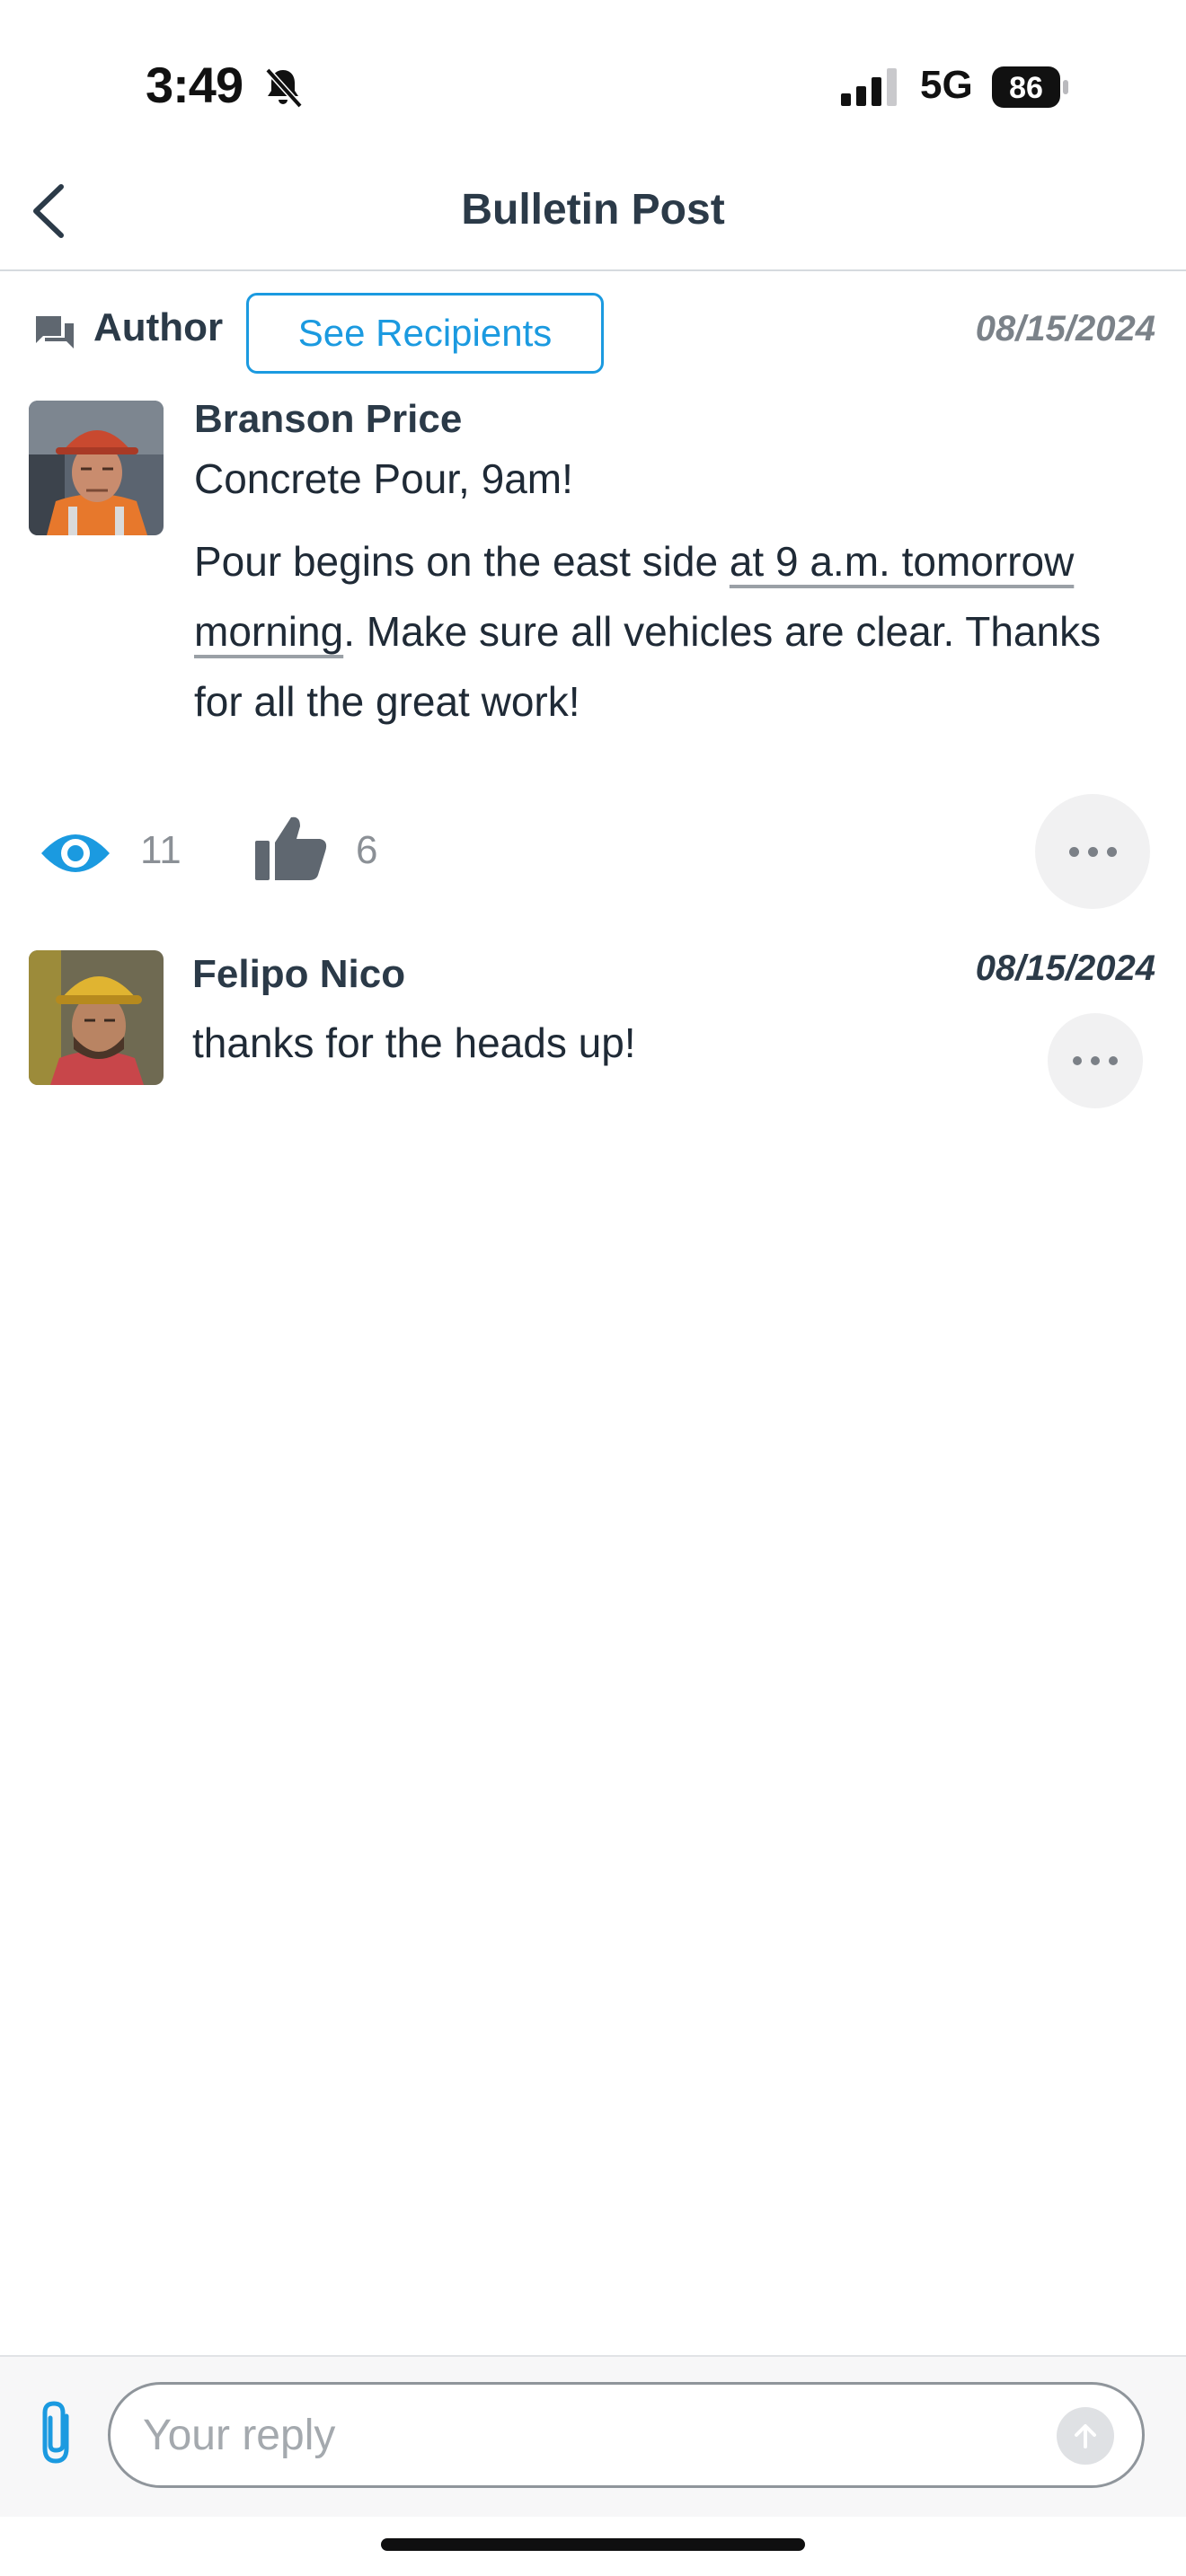  What do you see at coordinates (298, 974) in the screenshot?
I see `comment-author-name: Felipo Nico` at bounding box center [298, 974].